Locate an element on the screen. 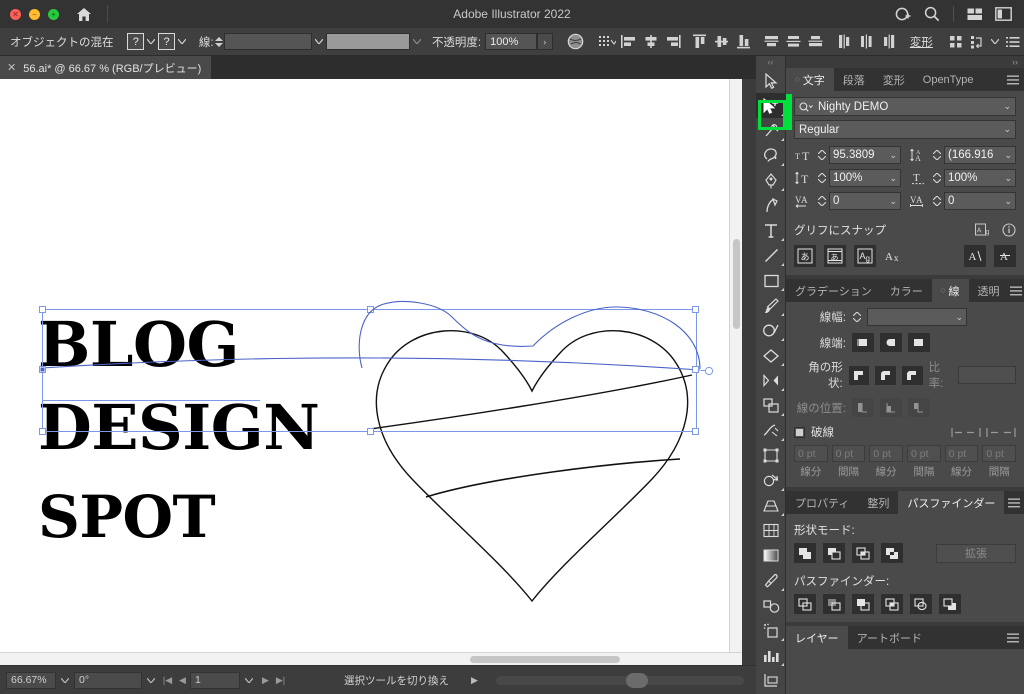 This screenshot has width=1024, height=694. font-search-icon is located at coordinates (806, 106).